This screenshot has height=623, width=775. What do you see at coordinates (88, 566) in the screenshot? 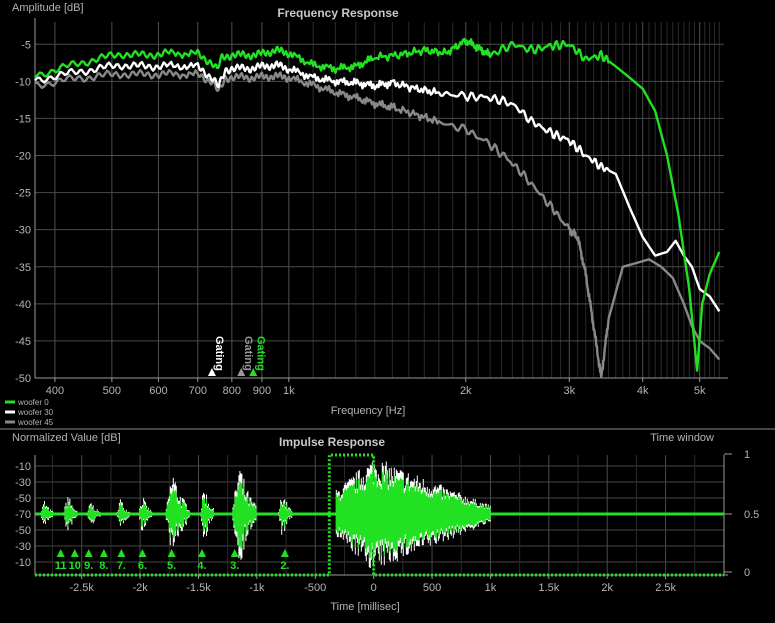
I see `reflection-marker-label: 9.` at bounding box center [88, 566].